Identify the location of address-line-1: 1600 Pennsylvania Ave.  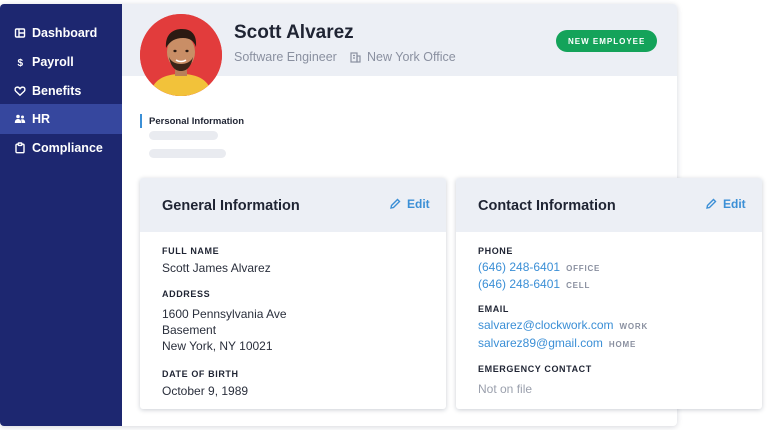
(224, 314).